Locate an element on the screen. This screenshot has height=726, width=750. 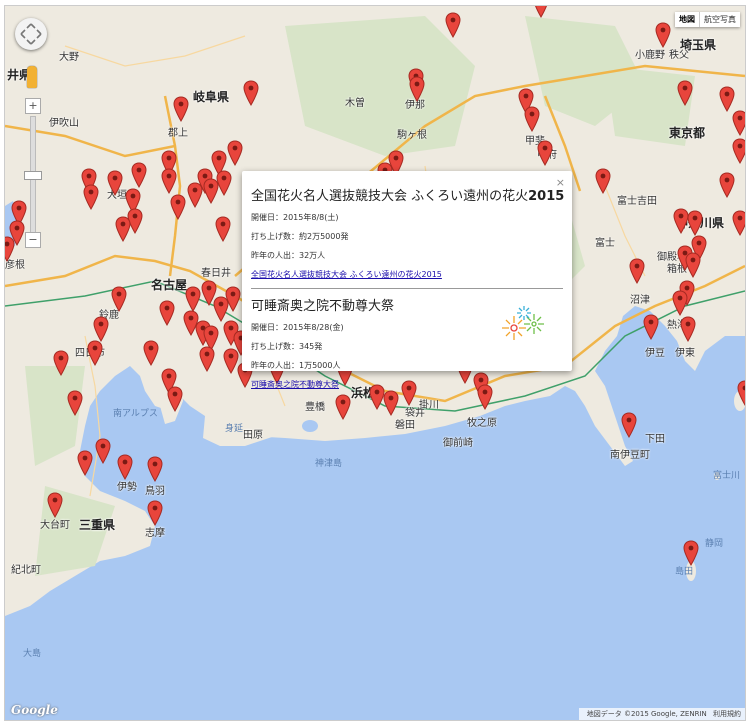
place-label: 木曽 is located at coordinates (355, 103).